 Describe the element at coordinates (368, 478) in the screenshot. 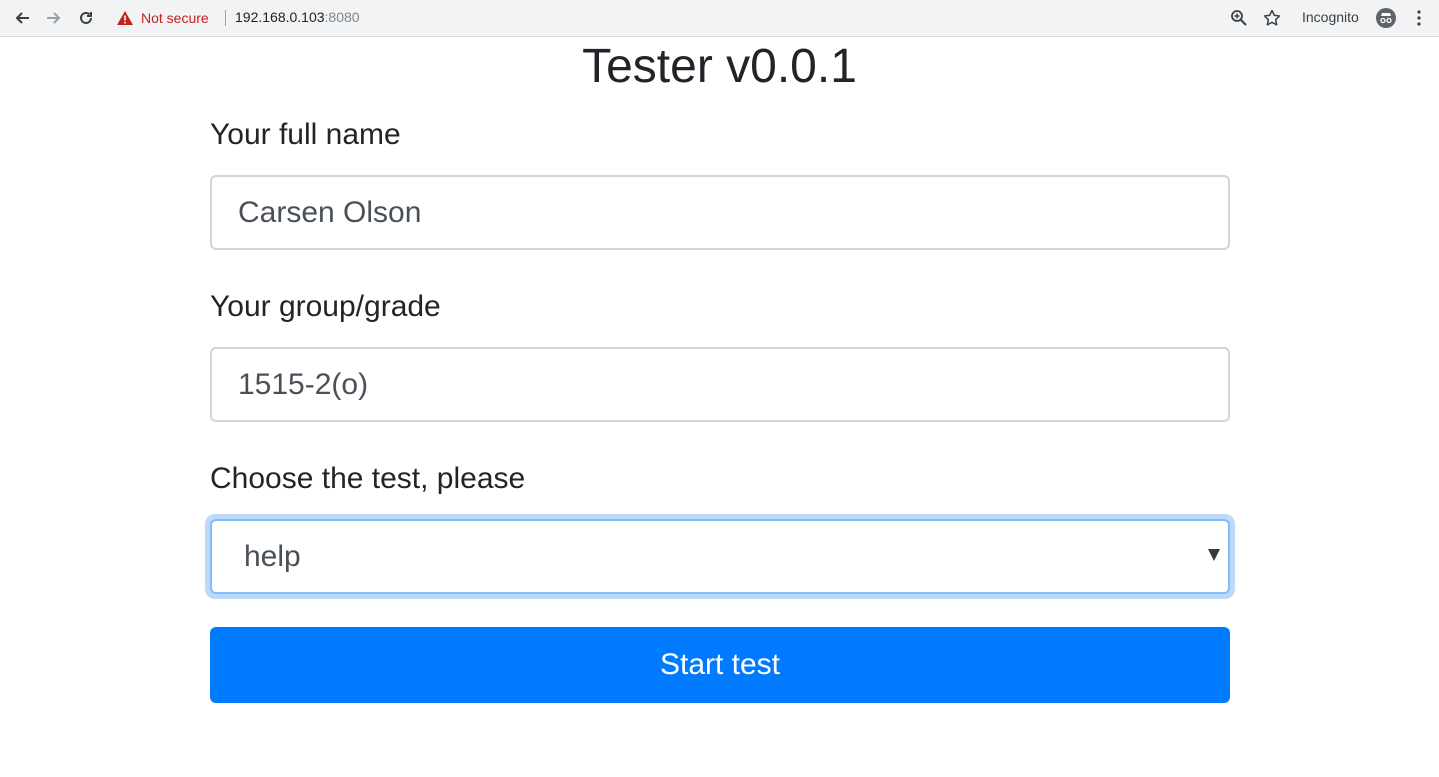

I see `test-select-label: Choose the test, please` at that location.